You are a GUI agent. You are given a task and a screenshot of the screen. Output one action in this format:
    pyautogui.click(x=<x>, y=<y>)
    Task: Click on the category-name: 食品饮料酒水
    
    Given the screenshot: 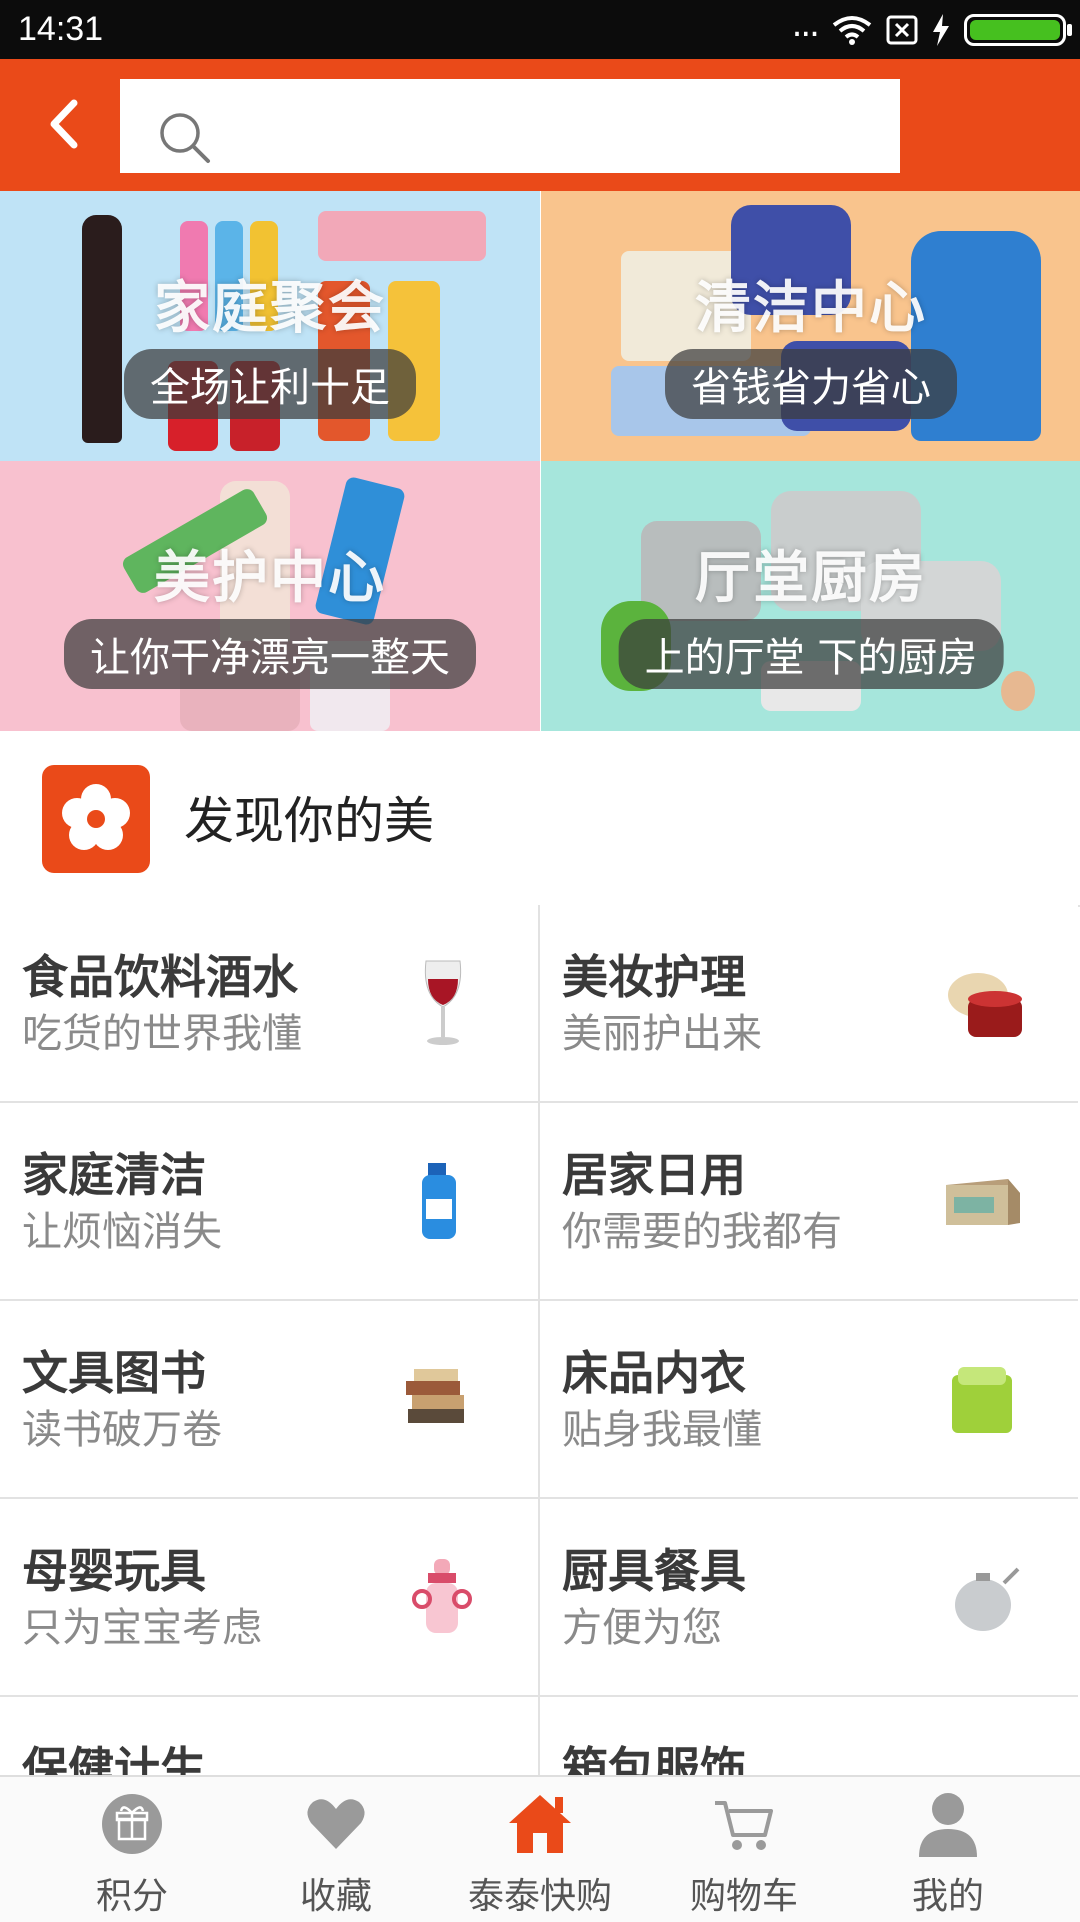 What is the action you would take?
    pyautogui.click(x=160, y=977)
    